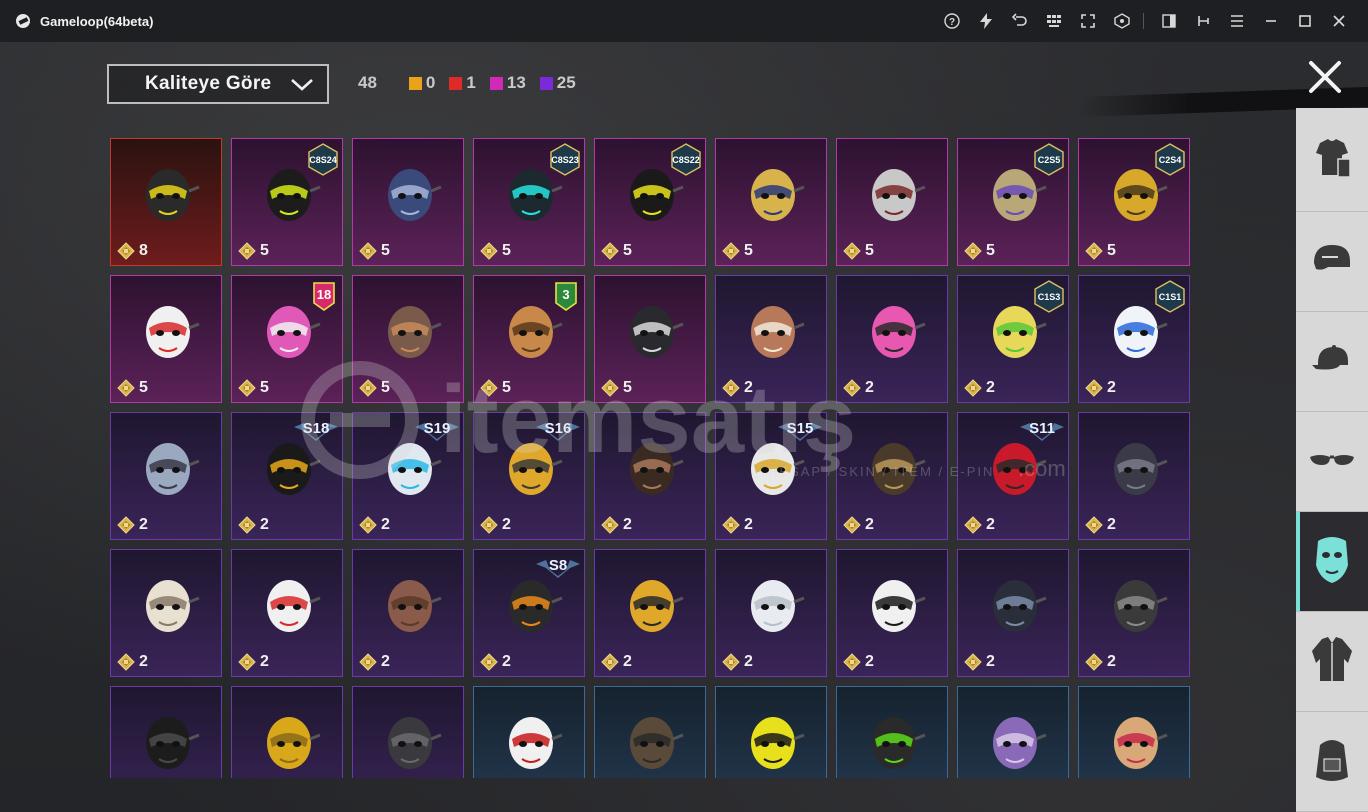  Describe the element at coordinates (1332, 462) in the screenshot. I see `sidebar-tab-glasses` at that location.